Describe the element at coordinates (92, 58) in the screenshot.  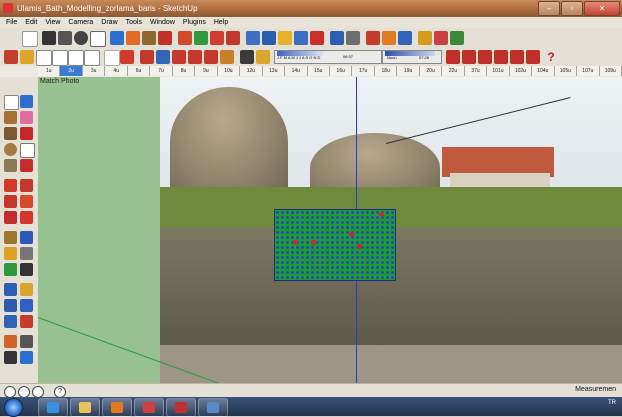
I see `back-view-icon` at that location.